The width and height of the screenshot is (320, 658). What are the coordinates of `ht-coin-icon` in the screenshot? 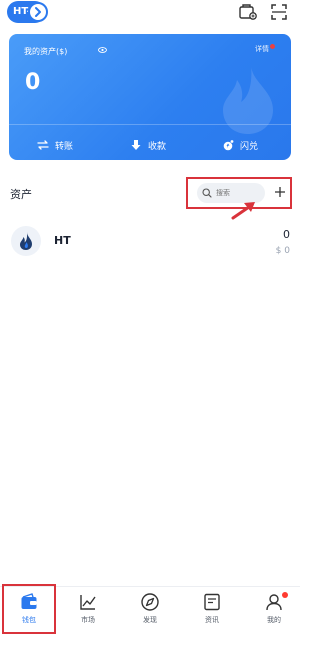 It's located at (26, 241).